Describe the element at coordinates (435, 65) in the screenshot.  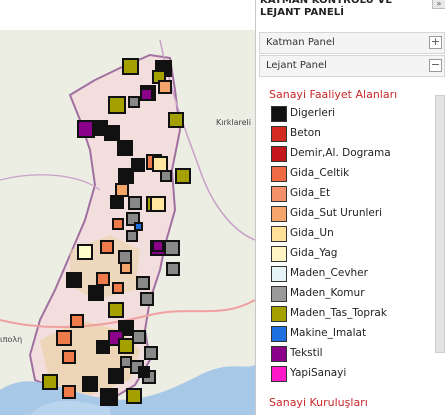
I see `collapse-icon: −` at that location.